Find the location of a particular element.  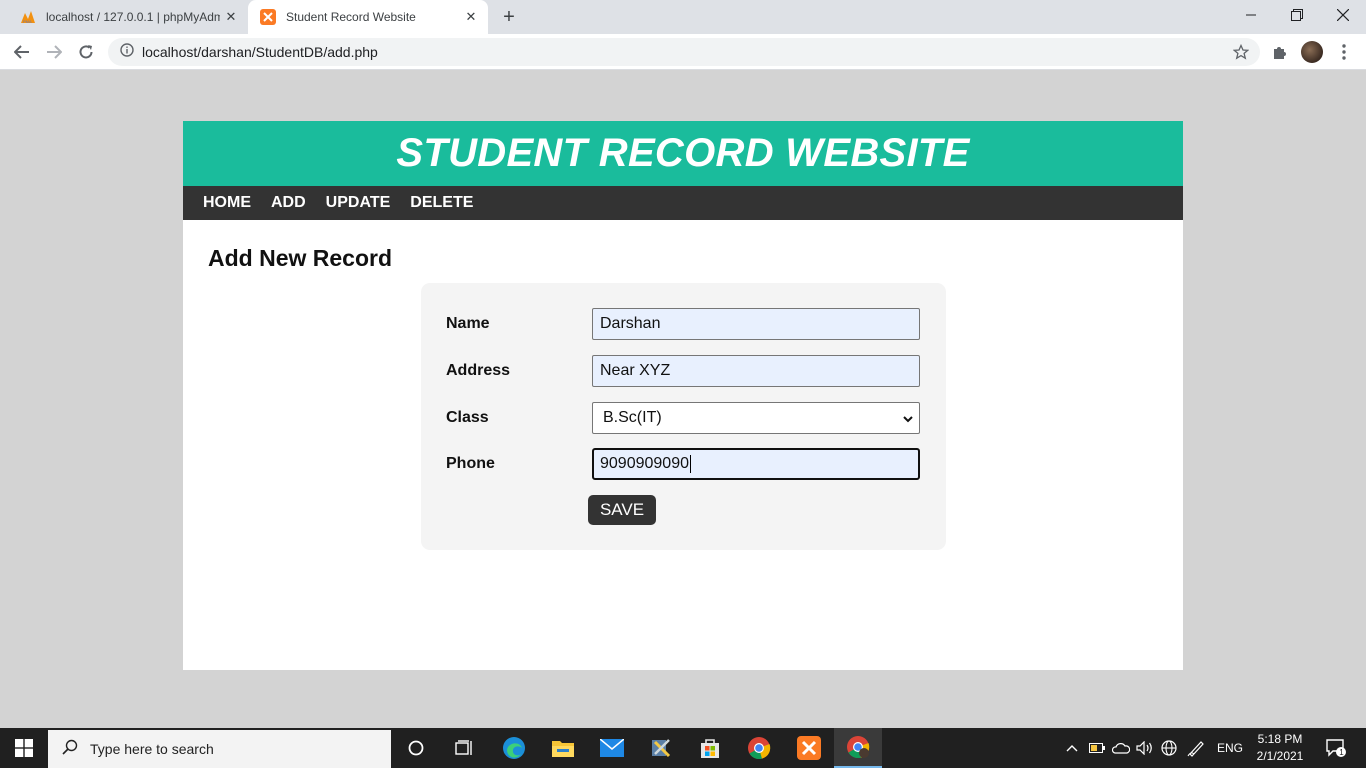

cortana-icon is located at coordinates (416, 748).